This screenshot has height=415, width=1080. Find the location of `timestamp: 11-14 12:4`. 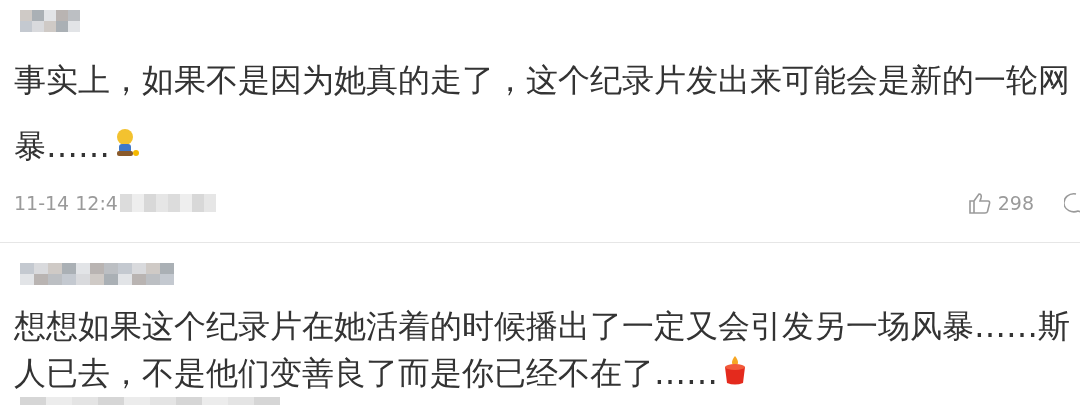

timestamp: 11-14 12:4 is located at coordinates (66, 203).